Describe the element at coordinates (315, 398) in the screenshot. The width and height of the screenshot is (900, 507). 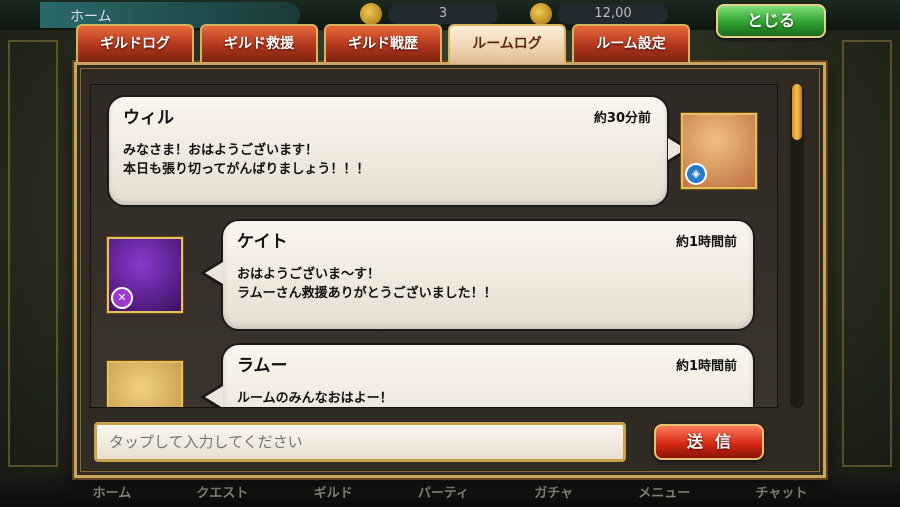
I see `message-text: ルームのみんなおはよー！` at that location.